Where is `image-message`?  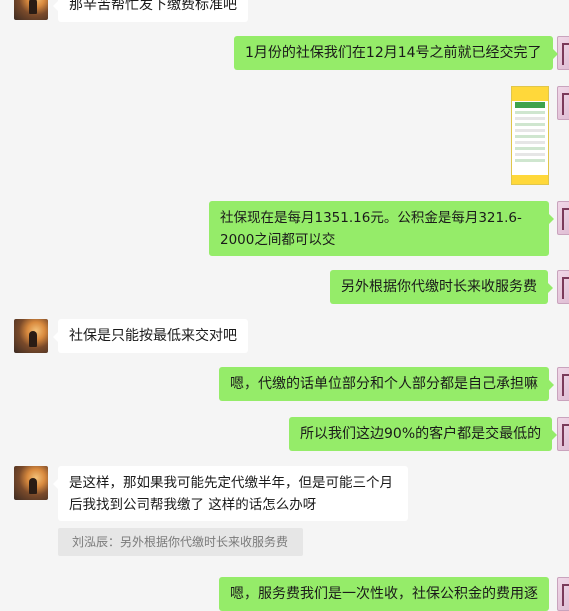
image-message is located at coordinates (530, 135).